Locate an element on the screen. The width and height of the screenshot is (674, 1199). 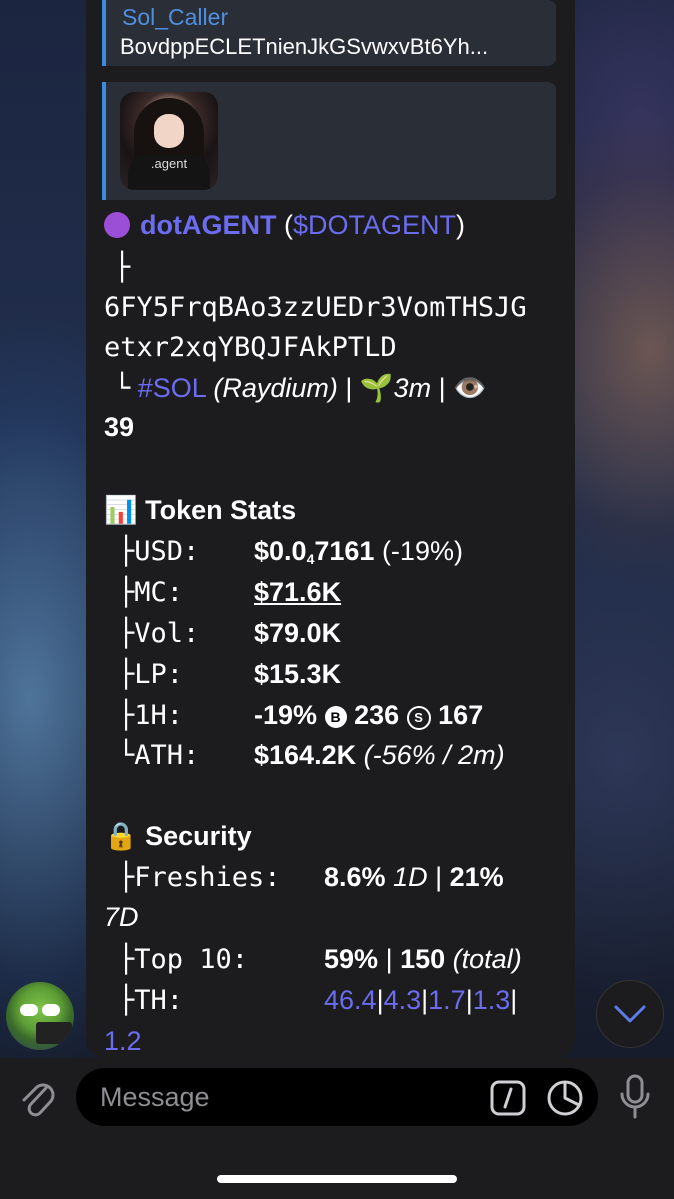
paperclip-icon is located at coordinates (38, 1098).